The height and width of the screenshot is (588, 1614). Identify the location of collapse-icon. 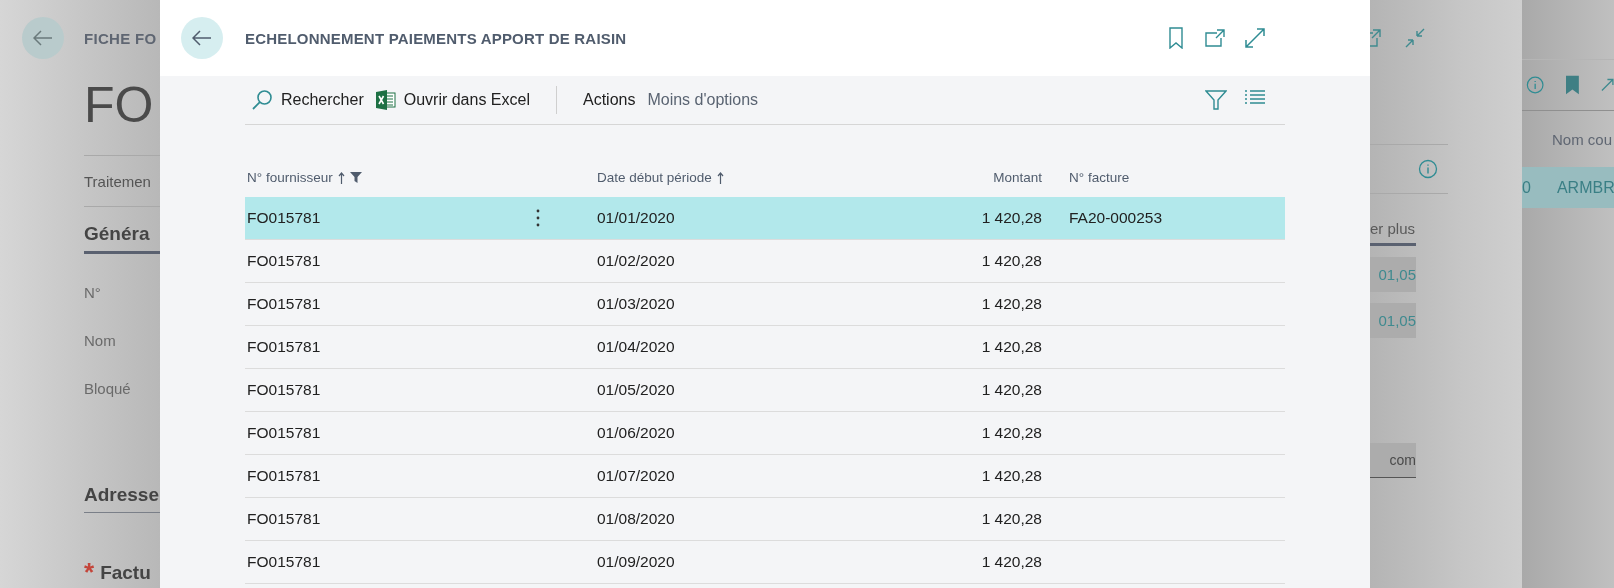
(1415, 38).